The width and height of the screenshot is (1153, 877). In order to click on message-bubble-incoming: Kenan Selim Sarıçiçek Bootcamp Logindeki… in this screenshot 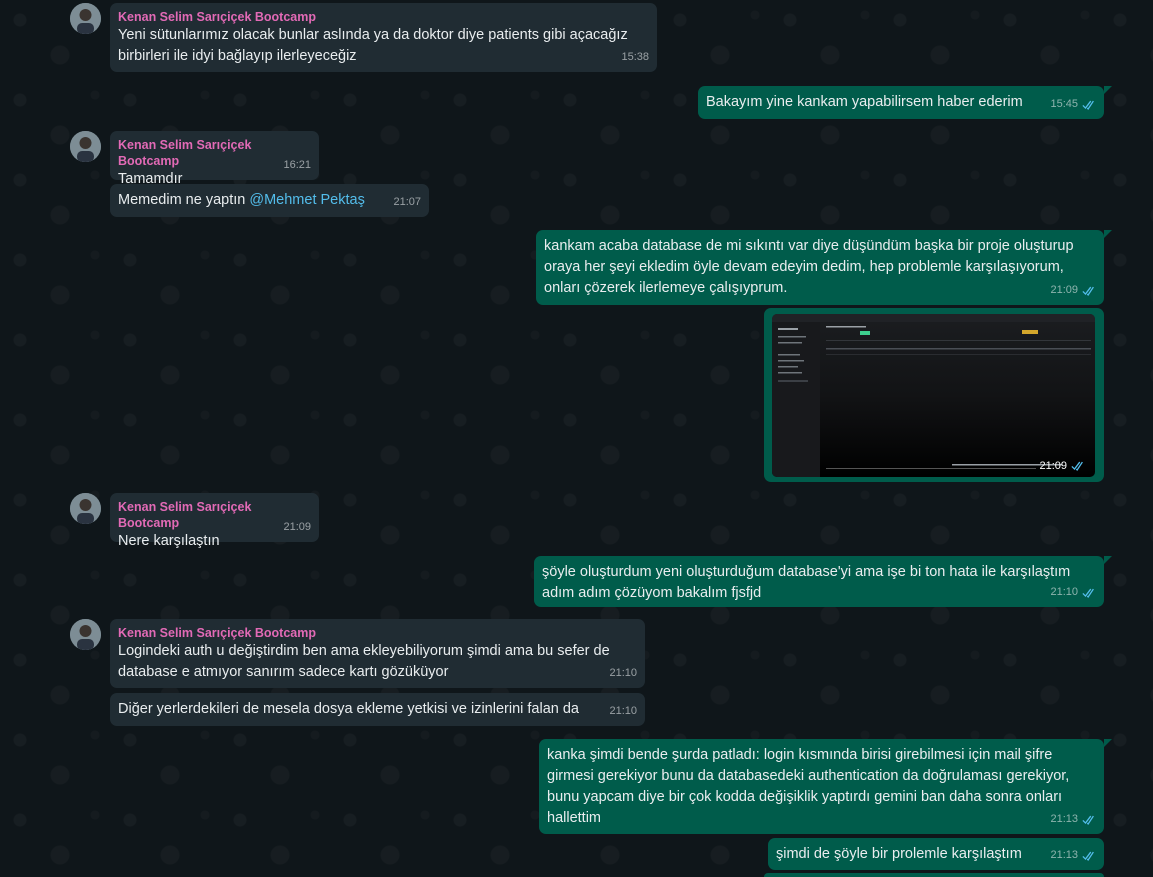, I will do `click(377, 653)`.